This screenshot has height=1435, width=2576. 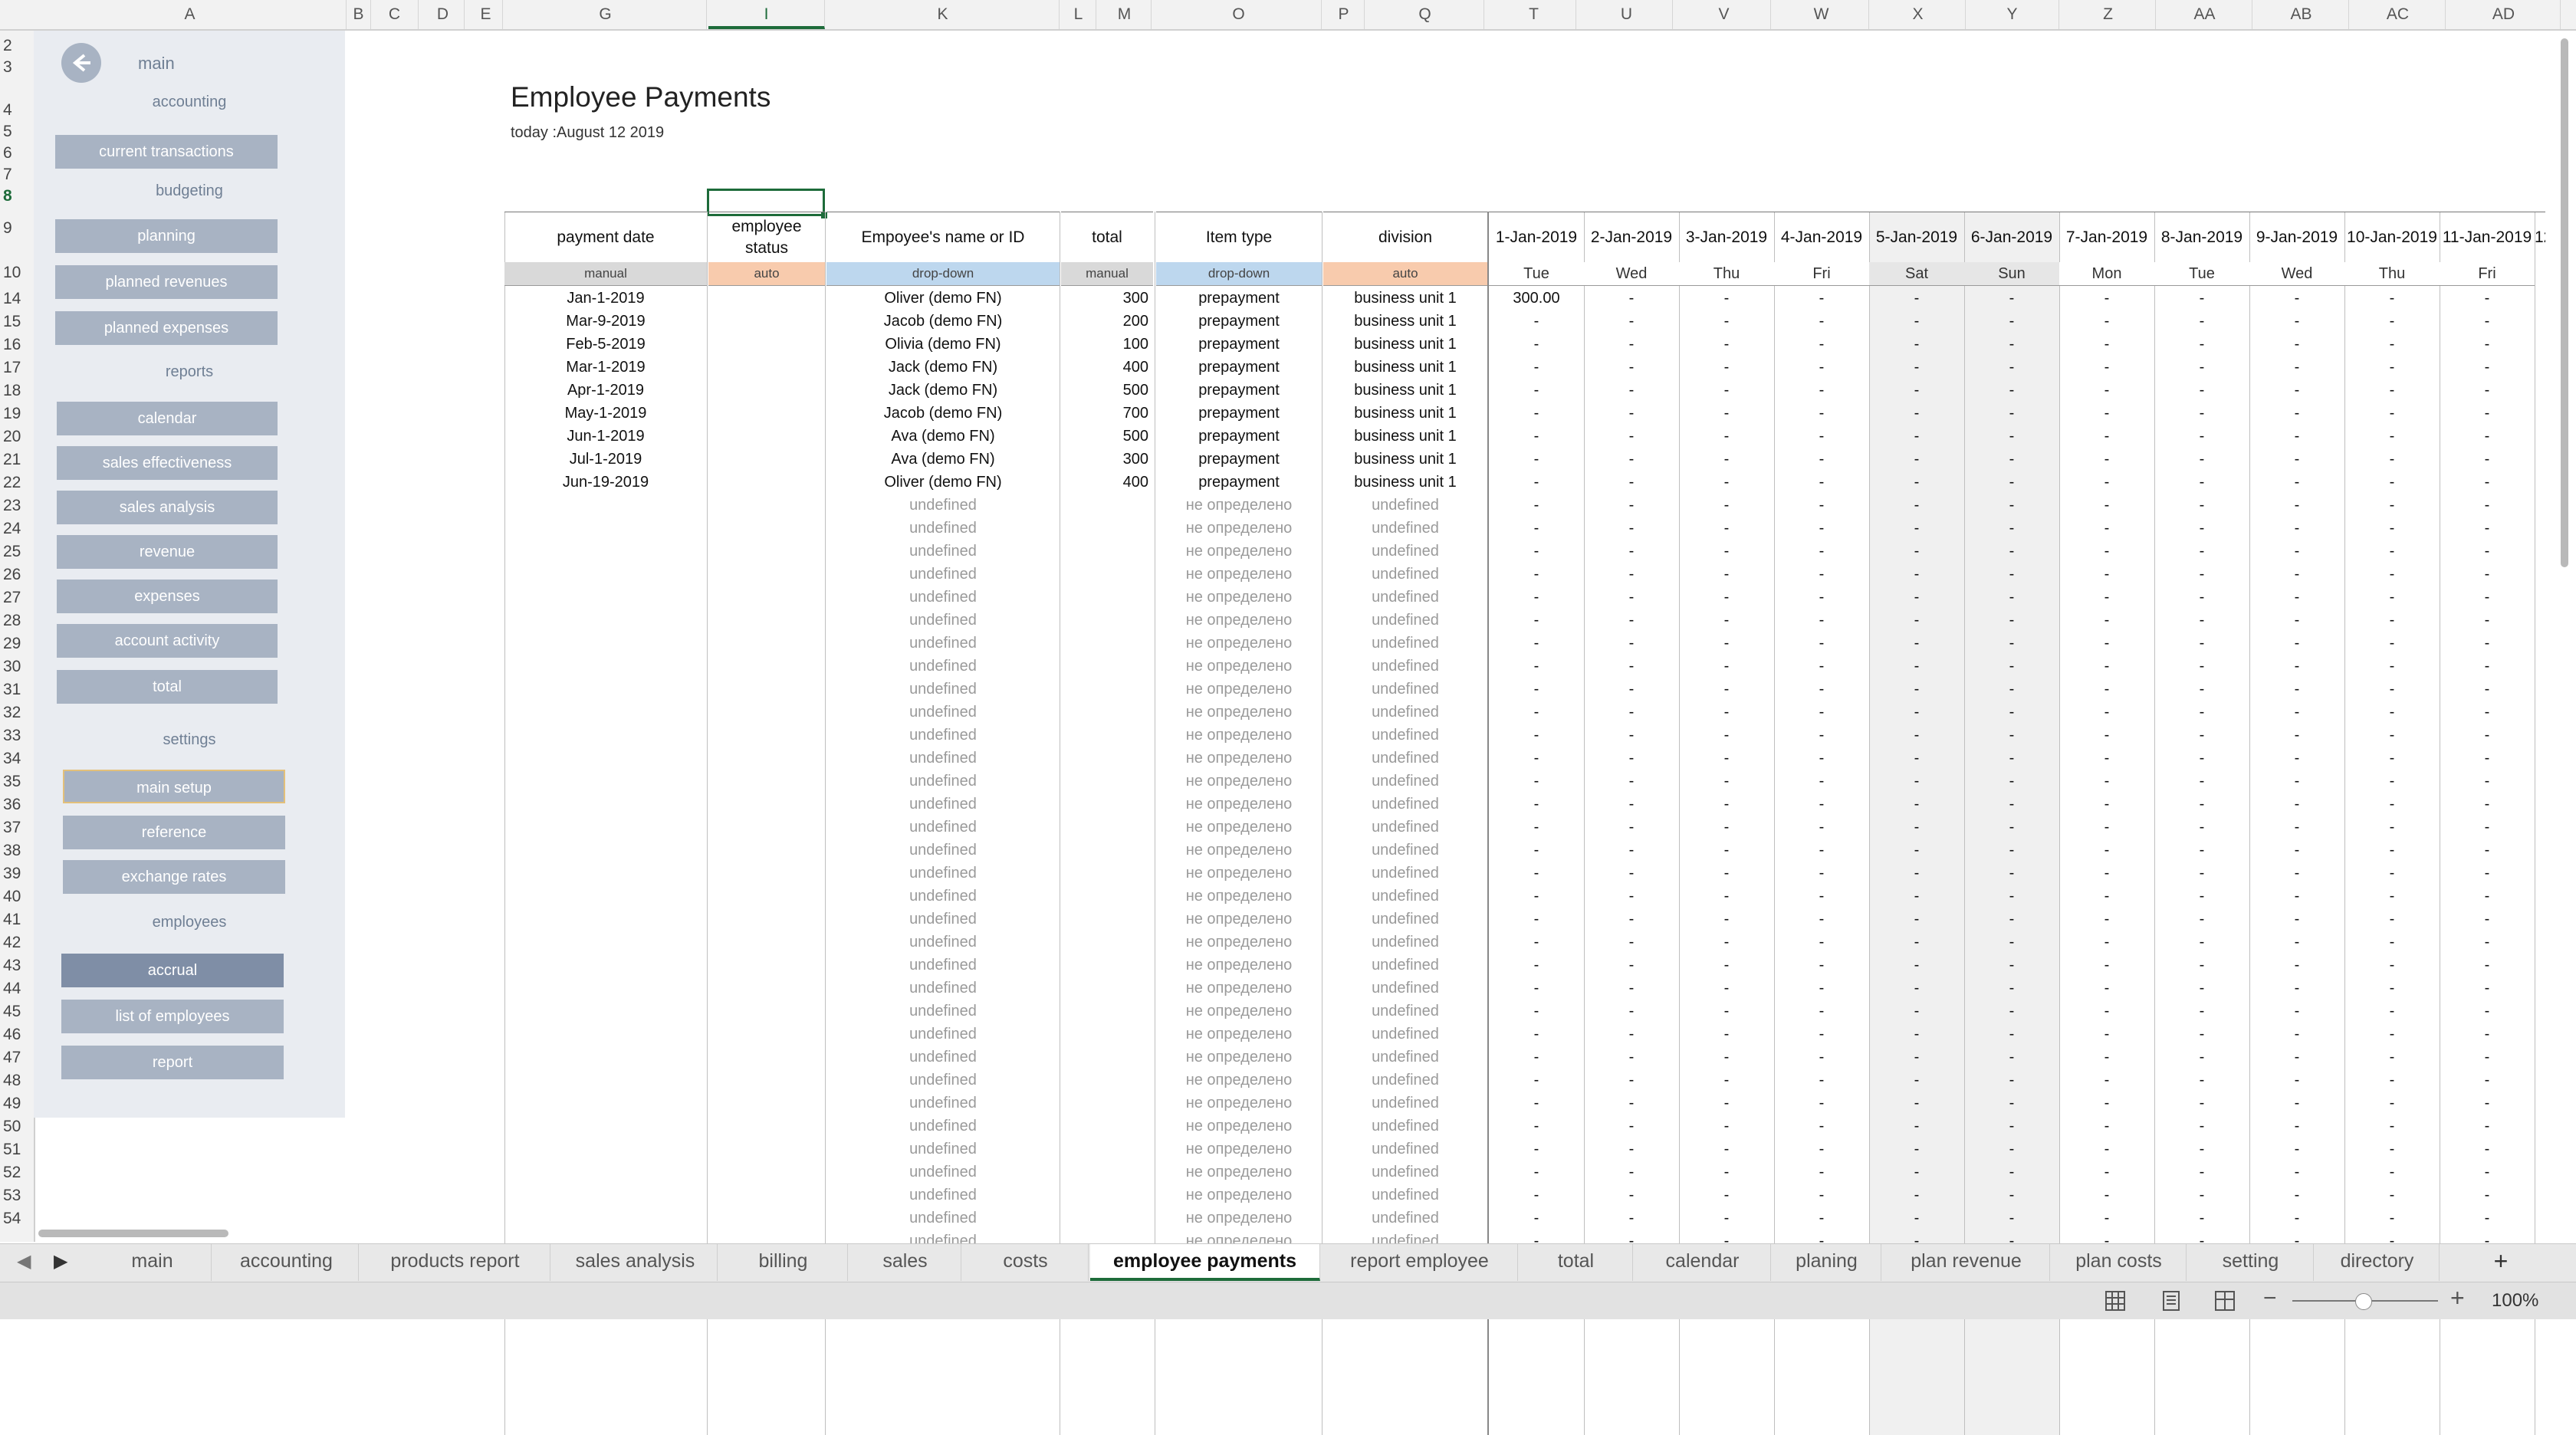 I want to click on sidebar-button-report: report, so click(x=172, y=1062).